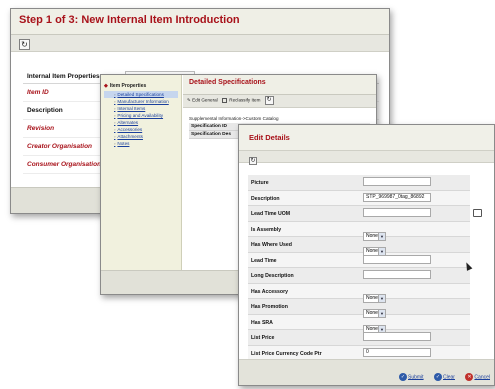 This screenshot has width=495, height=389. I want to click on tree-title: Item Properties, so click(128, 86).